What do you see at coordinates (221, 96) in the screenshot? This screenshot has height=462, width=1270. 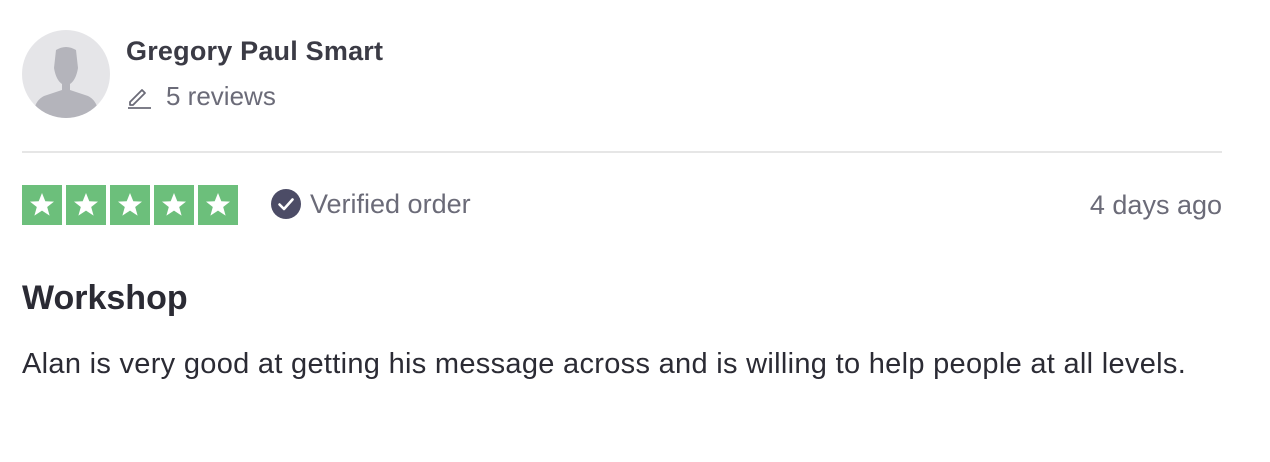 I see `reviews-count-label: 5 reviews` at bounding box center [221, 96].